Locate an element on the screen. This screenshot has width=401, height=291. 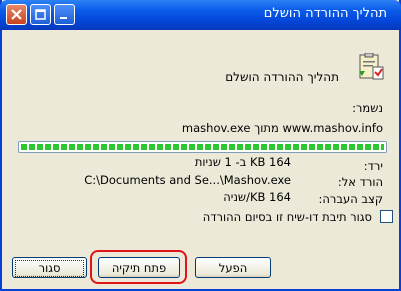
rate-value: 164 KB/שניה is located at coordinates (257, 197).